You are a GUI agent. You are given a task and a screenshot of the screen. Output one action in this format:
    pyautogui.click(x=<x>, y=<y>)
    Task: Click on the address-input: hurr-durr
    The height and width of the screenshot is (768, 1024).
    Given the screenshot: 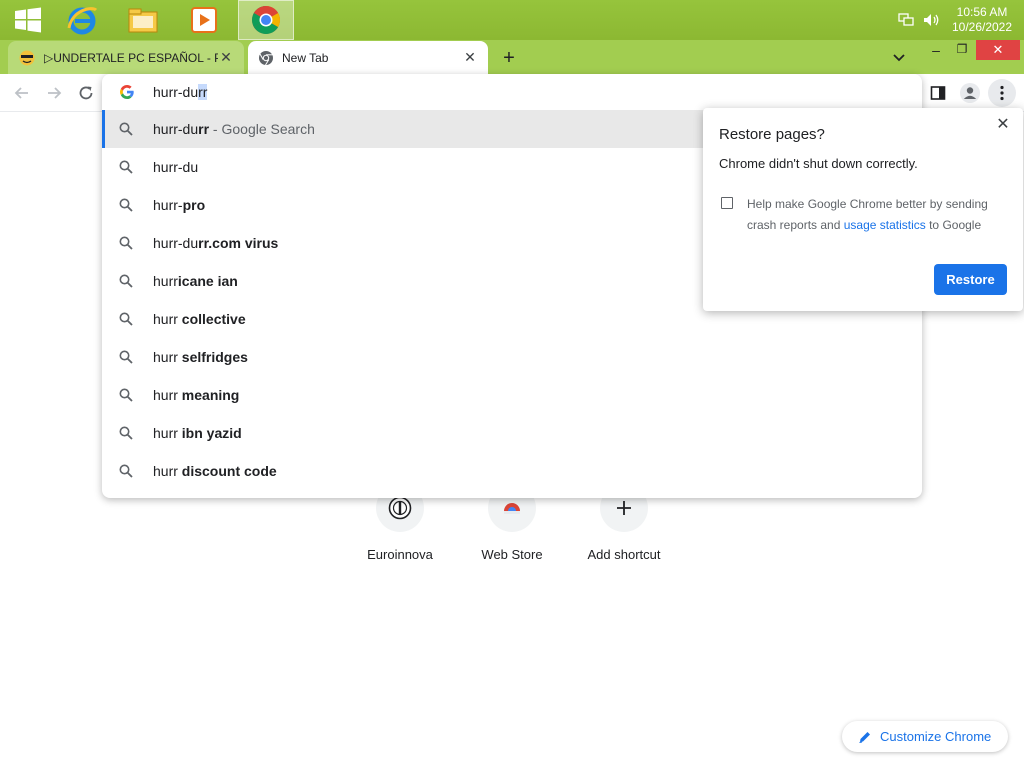 What is the action you would take?
    pyautogui.click(x=180, y=92)
    